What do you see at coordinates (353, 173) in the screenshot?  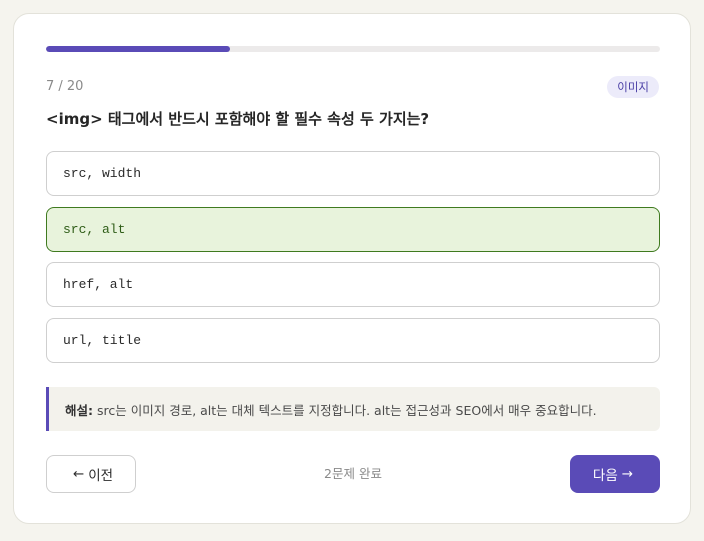 I see `answer-option-1: src, width` at bounding box center [353, 173].